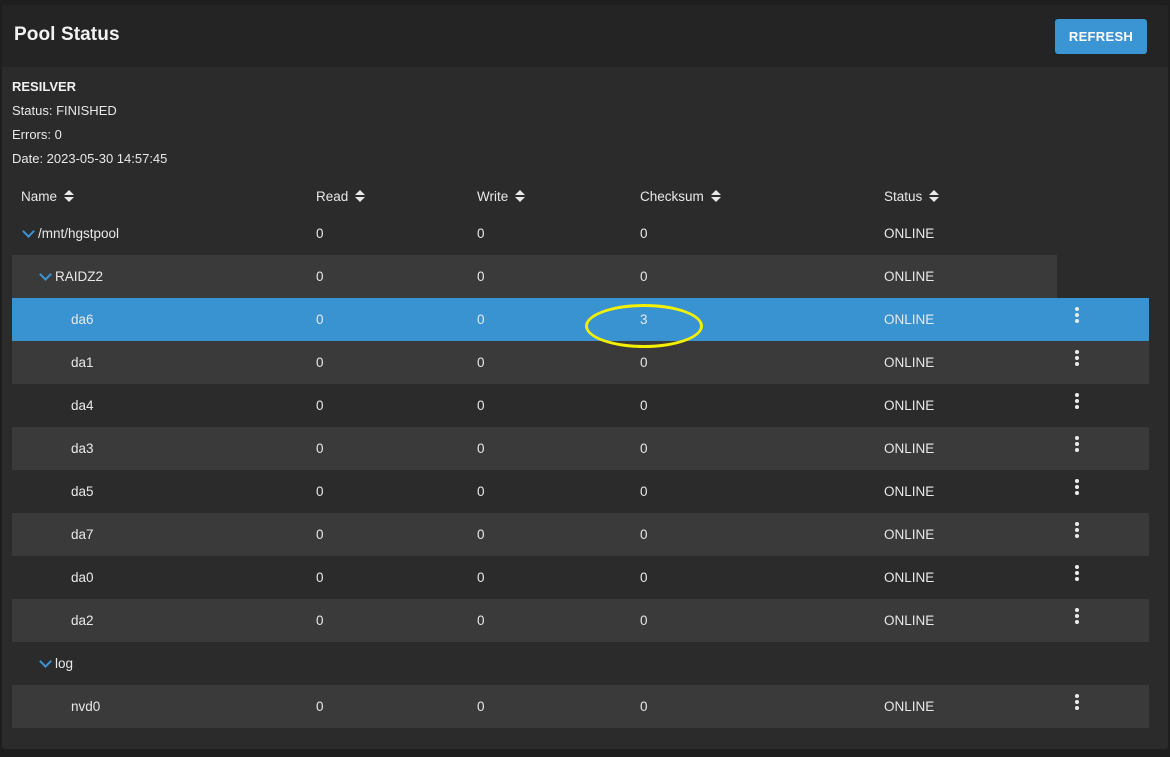 The image size is (1170, 757). What do you see at coordinates (580, 276) in the screenshot?
I see `table-row-vdev: RAIDZ2 0 0 0 ONLINE` at bounding box center [580, 276].